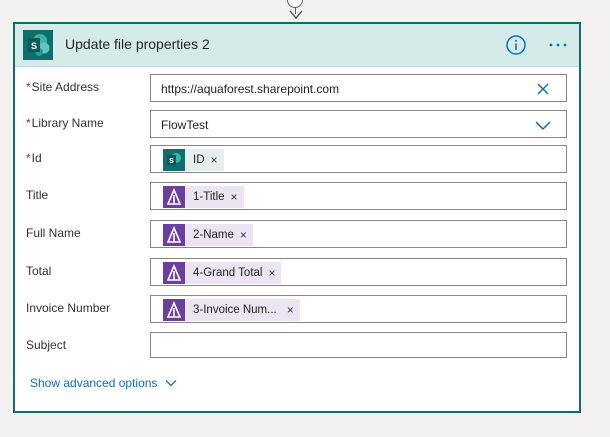 Image resolution: width=610 pixels, height=437 pixels. I want to click on full-name-token: 2-Name ×, so click(208, 235).